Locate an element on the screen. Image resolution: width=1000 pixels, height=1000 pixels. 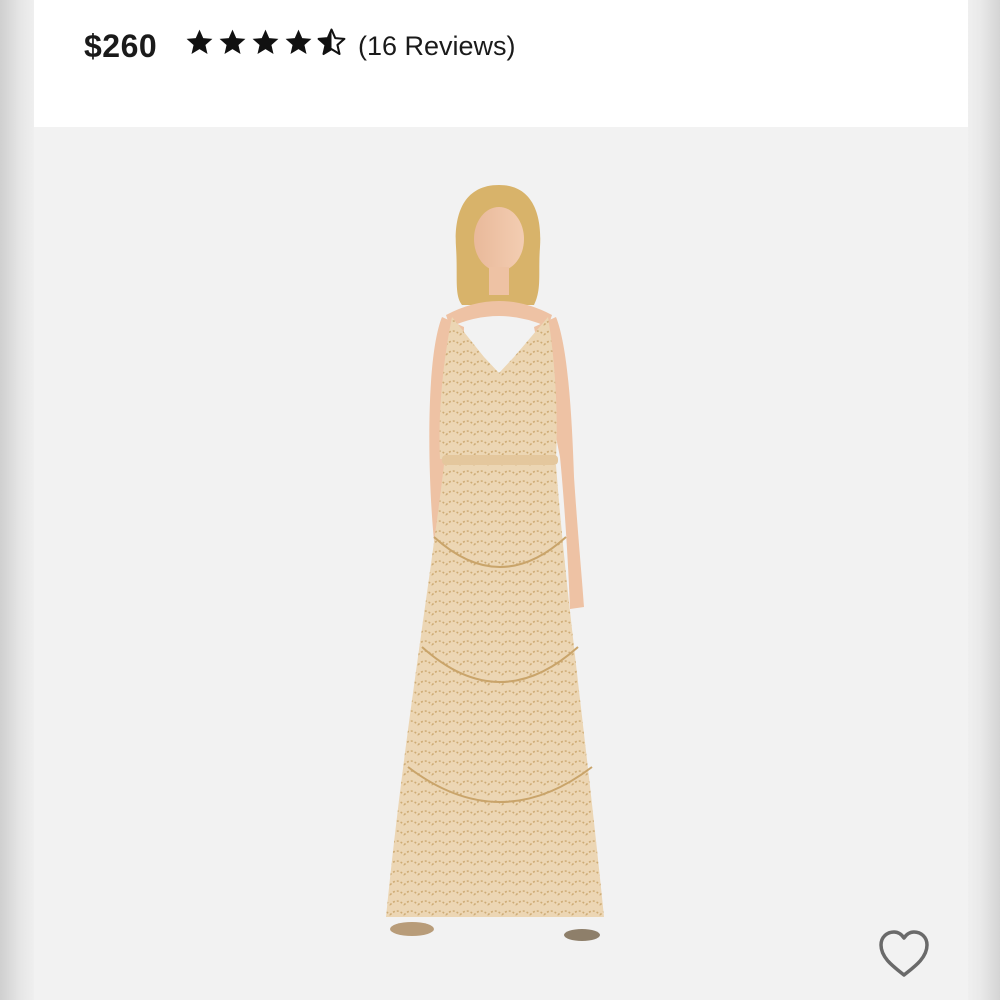
half-star-icon is located at coordinates (331, 42).